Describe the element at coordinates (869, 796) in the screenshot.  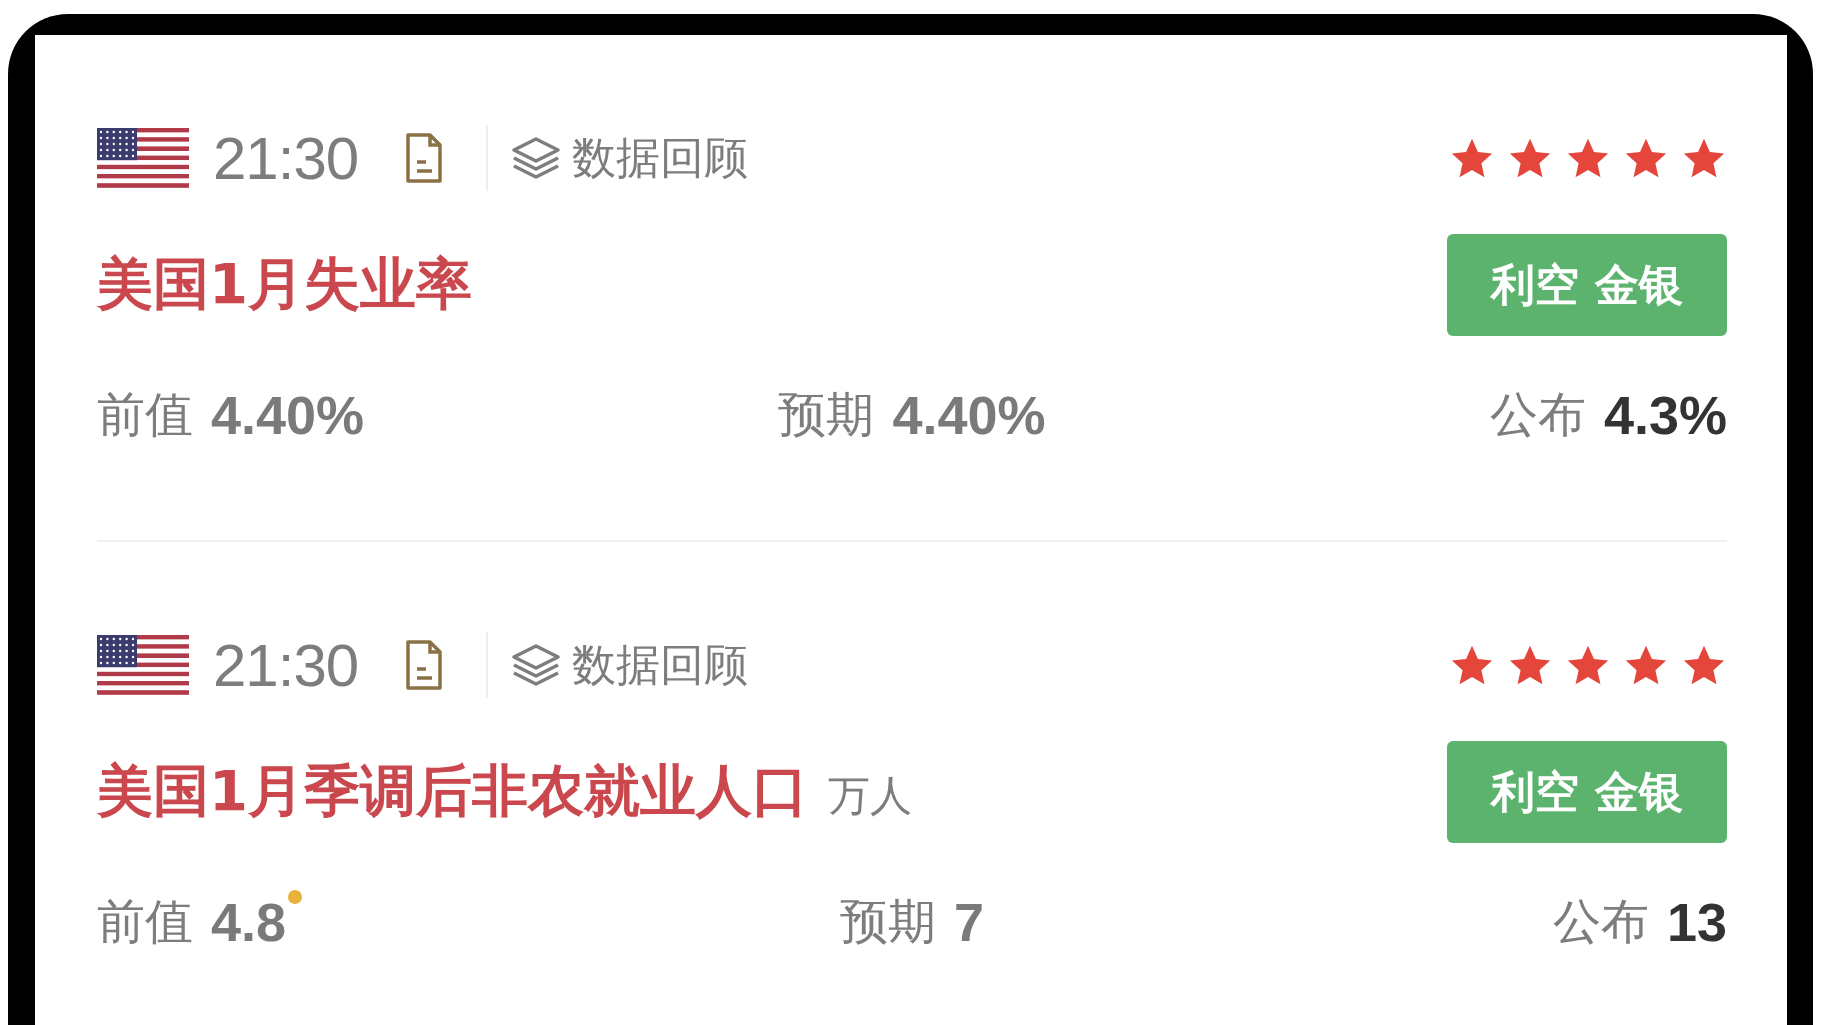
I see `unit-label: 万人` at that location.